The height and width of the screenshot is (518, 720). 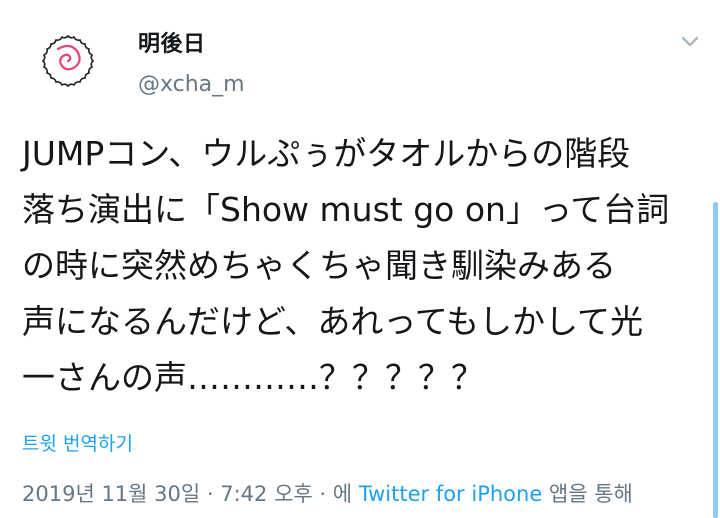 What do you see at coordinates (191, 84) in the screenshot?
I see `author-handle: @xcha_m` at bounding box center [191, 84].